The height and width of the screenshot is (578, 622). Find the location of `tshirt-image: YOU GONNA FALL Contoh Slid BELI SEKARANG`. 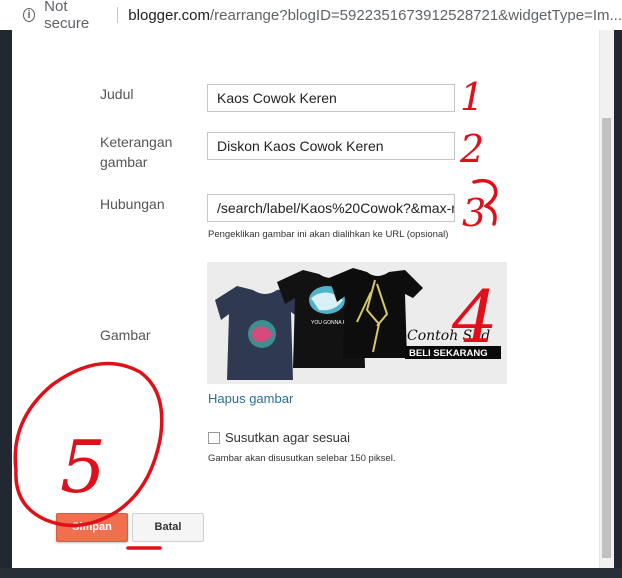

tshirt-image: YOU GONNA FALL Contoh Slid BELI SEKARANG is located at coordinates (357, 323).